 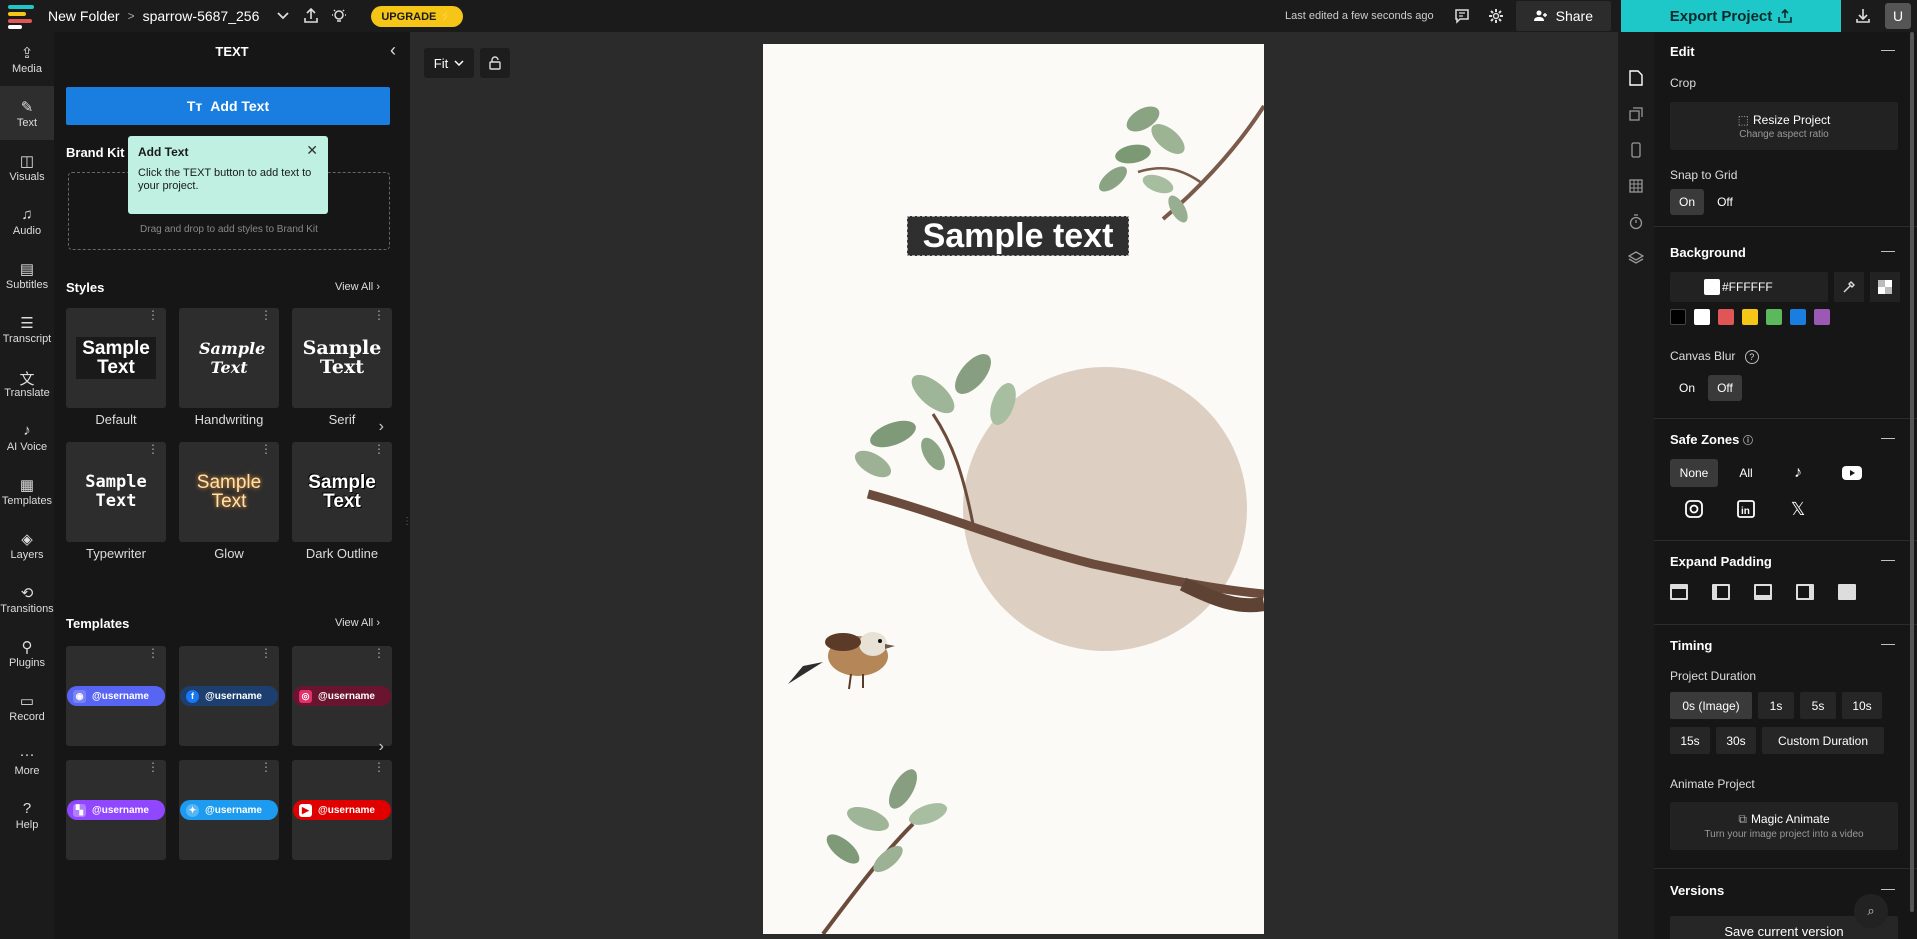 I want to click on style-card-dark-outline: ⋮ Sample Text, so click(x=342, y=492).